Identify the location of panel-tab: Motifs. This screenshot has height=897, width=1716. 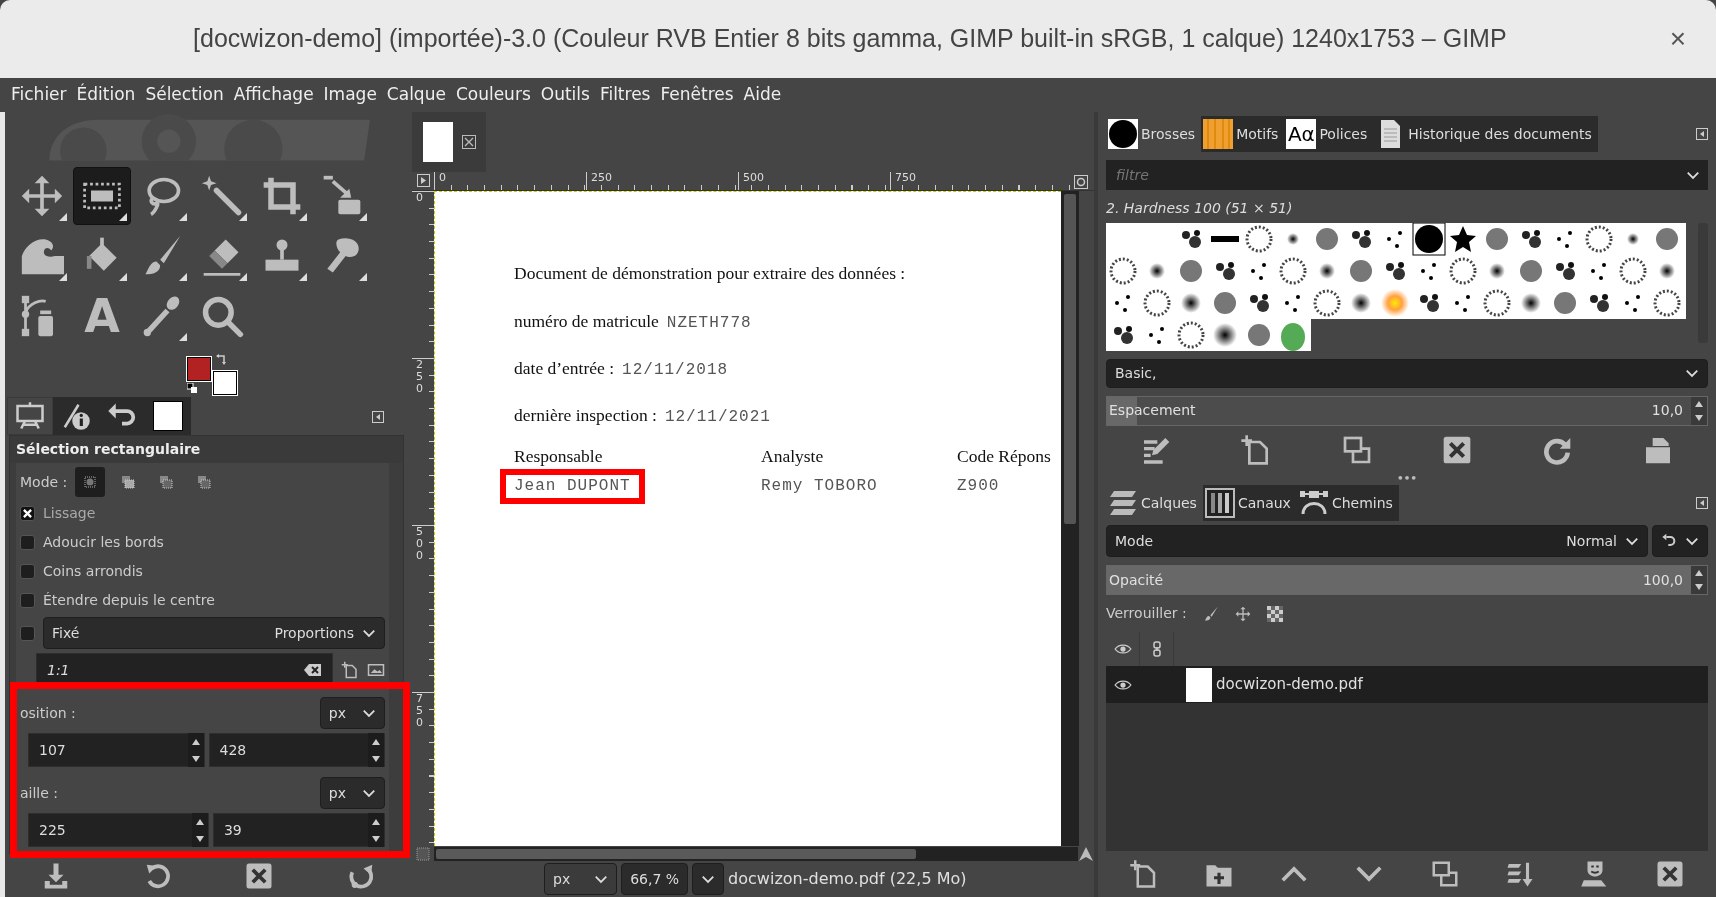
(1243, 134).